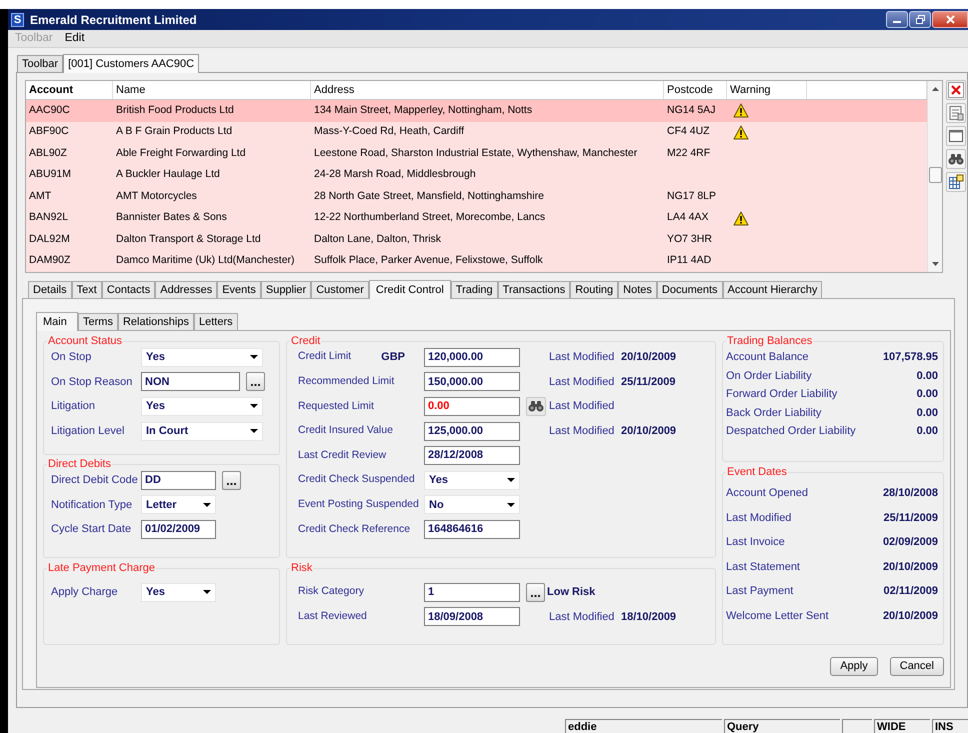 The height and width of the screenshot is (733, 968). Describe the element at coordinates (74, 39) in the screenshot. I see `menu-item: Edit` at that location.